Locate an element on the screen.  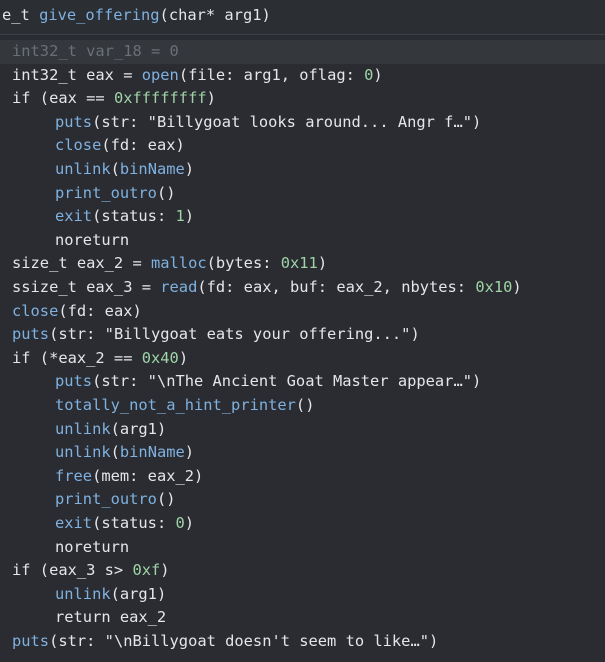
code-text: if (*eax_2 == is located at coordinates (77, 357).